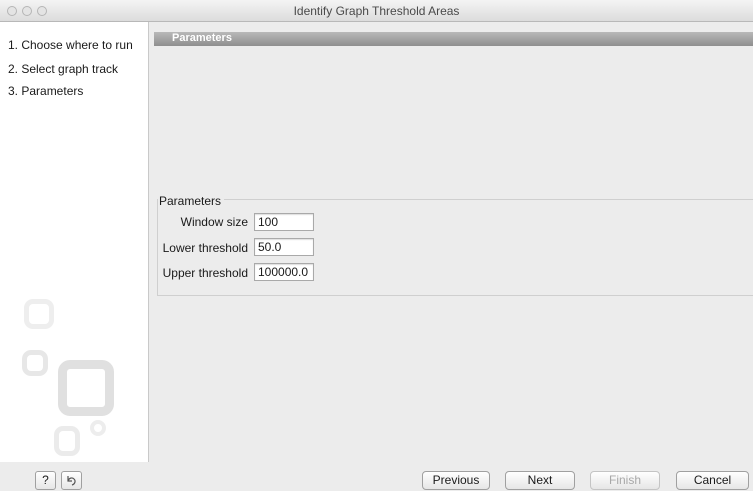  What do you see at coordinates (191, 201) in the screenshot?
I see `parameters-group-legend: Parameters` at bounding box center [191, 201].